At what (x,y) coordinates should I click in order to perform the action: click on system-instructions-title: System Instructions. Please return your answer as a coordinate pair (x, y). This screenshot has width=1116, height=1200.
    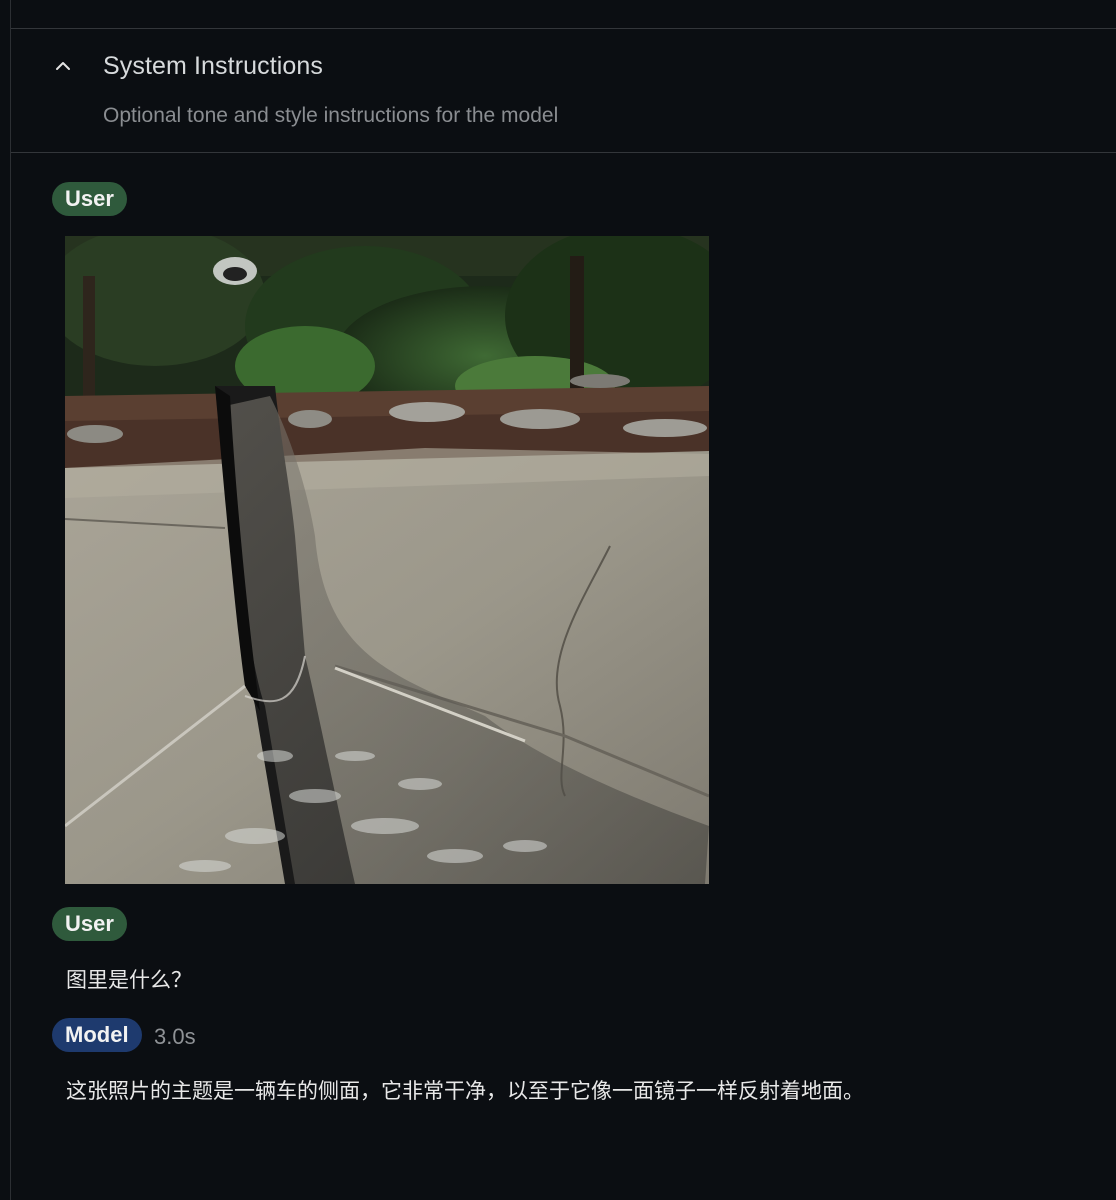
    Looking at the image, I should click on (213, 65).